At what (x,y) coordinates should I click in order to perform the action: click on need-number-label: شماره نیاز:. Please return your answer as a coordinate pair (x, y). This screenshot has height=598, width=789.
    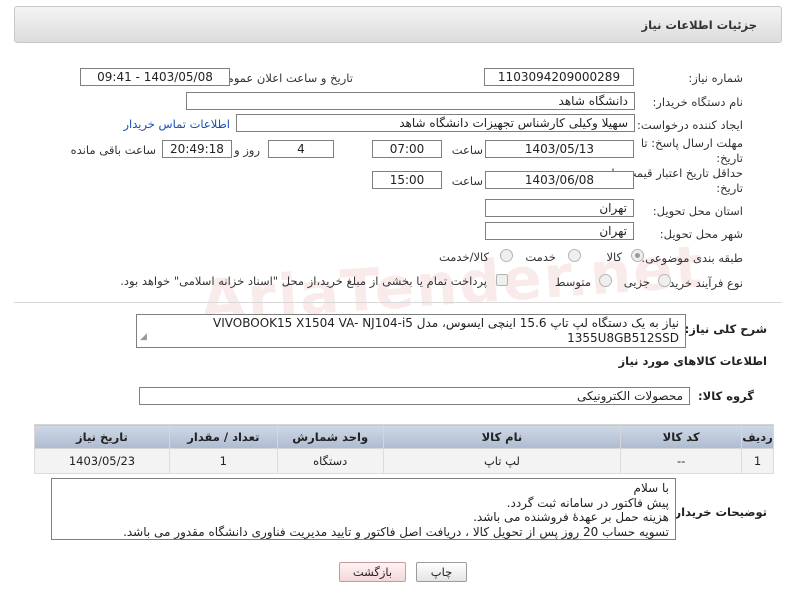
    Looking at the image, I should click on (715, 78).